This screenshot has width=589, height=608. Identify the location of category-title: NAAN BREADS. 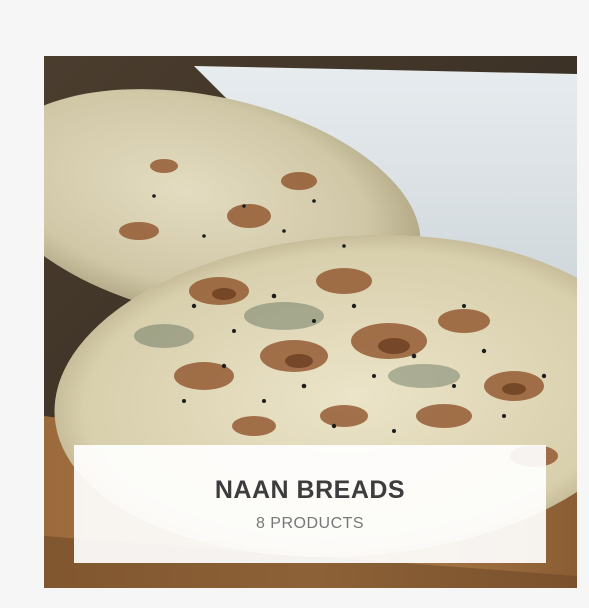
(310, 490).